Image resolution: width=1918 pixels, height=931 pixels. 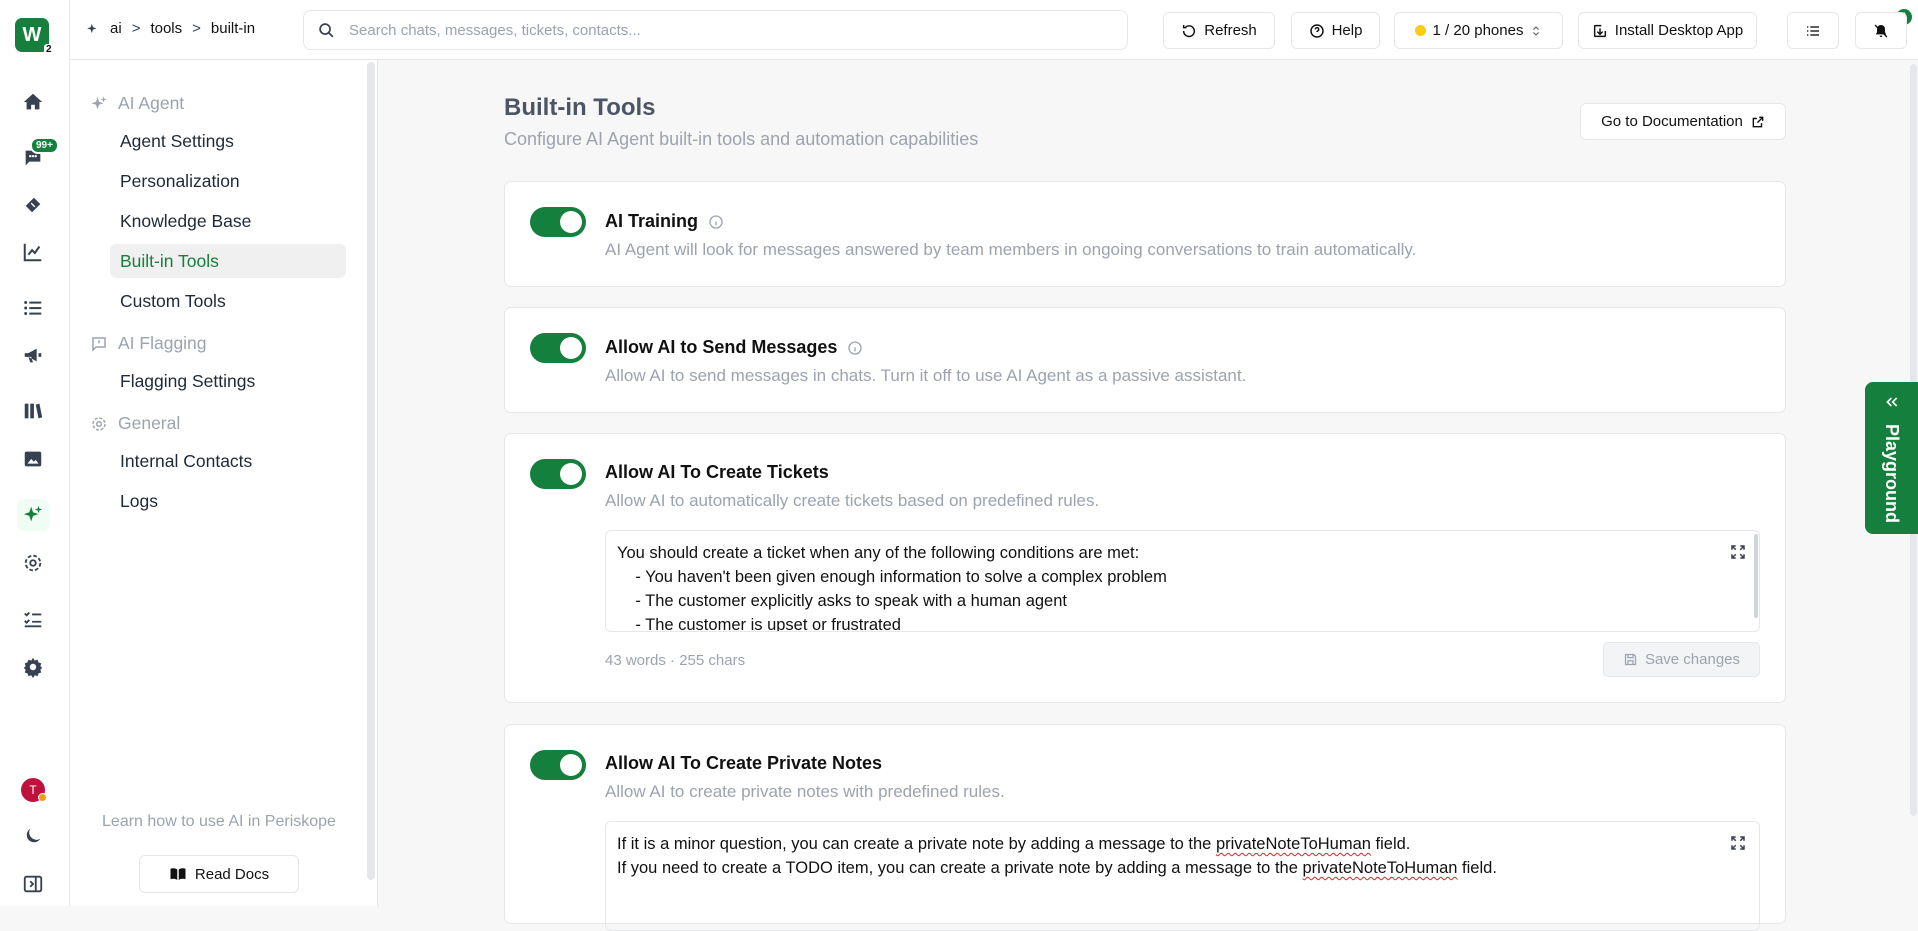 I want to click on list-icon, so click(x=33, y=308).